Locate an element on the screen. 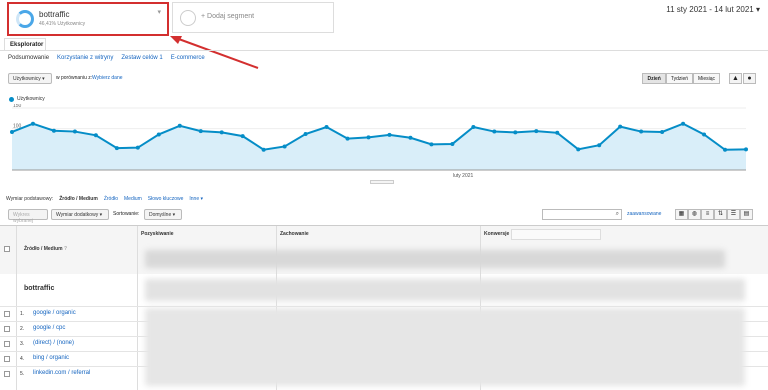  y-tick-label: 150 is located at coordinates (17, 106).